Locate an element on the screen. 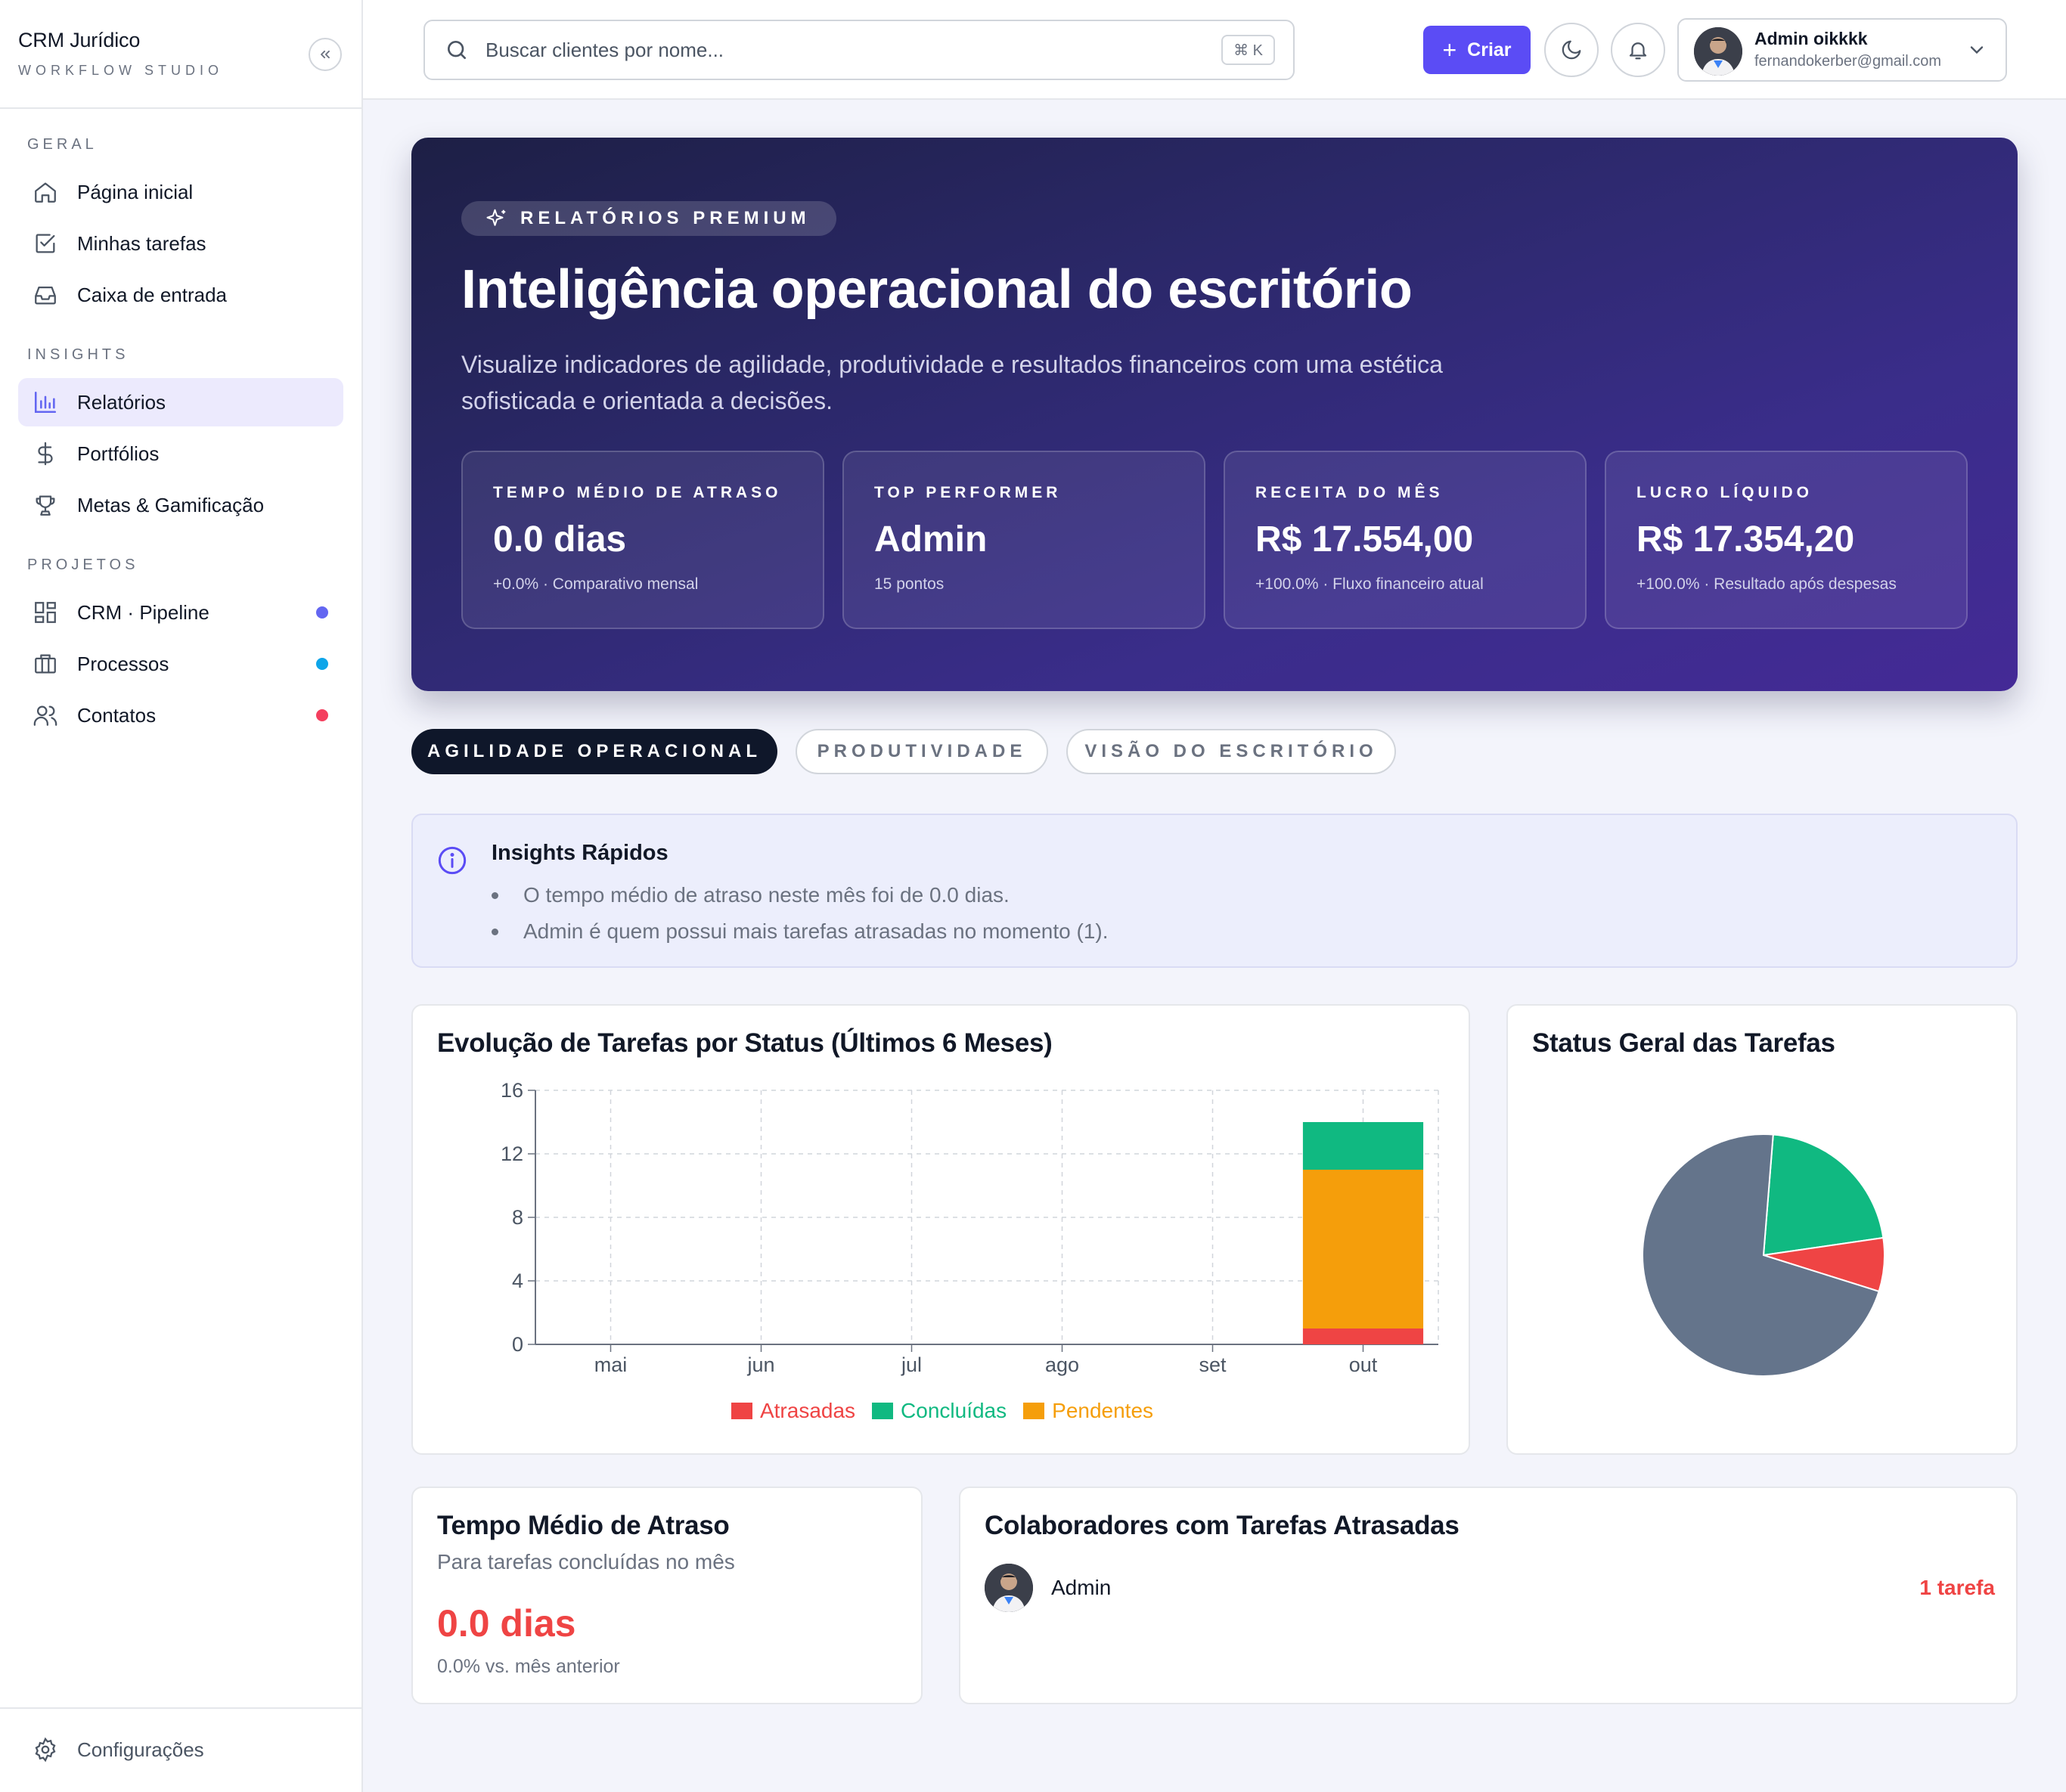 The image size is (2066, 1792). nav-section-insights: INSIGHTS is located at coordinates (78, 354).